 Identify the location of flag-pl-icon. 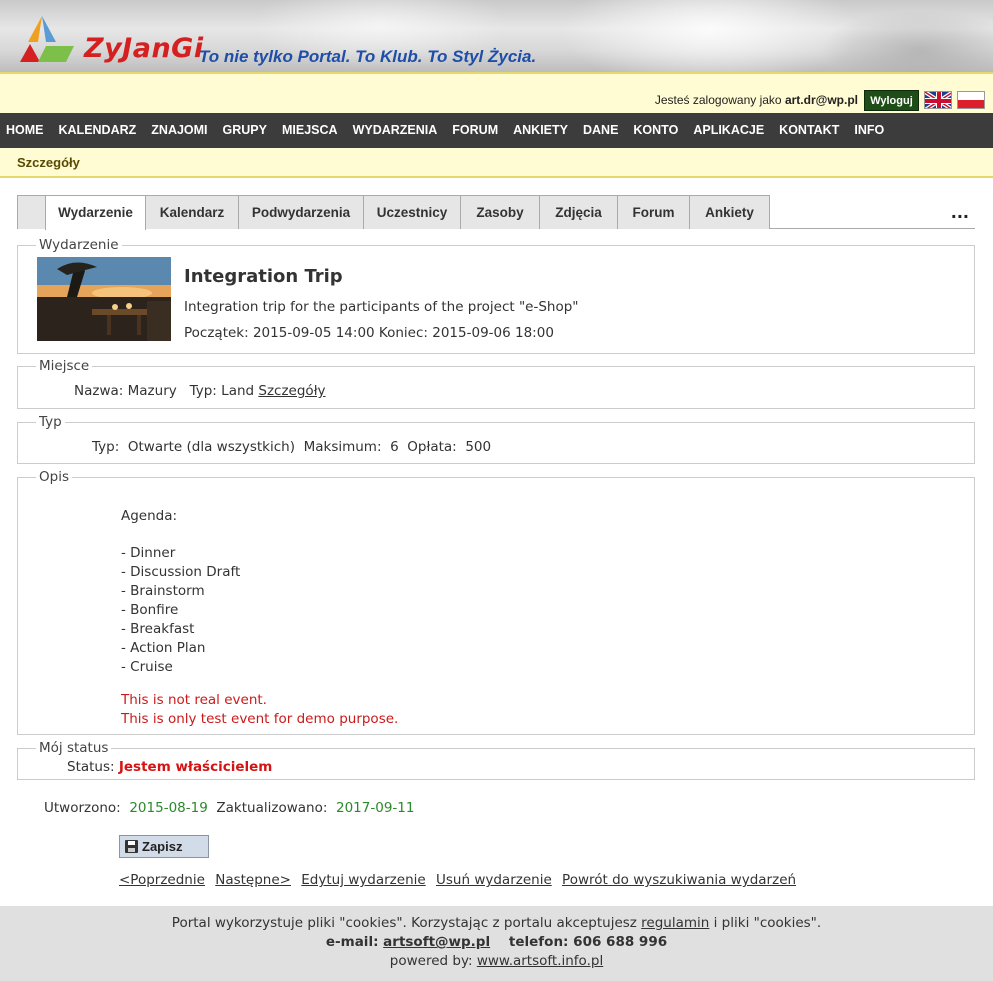
(971, 100).